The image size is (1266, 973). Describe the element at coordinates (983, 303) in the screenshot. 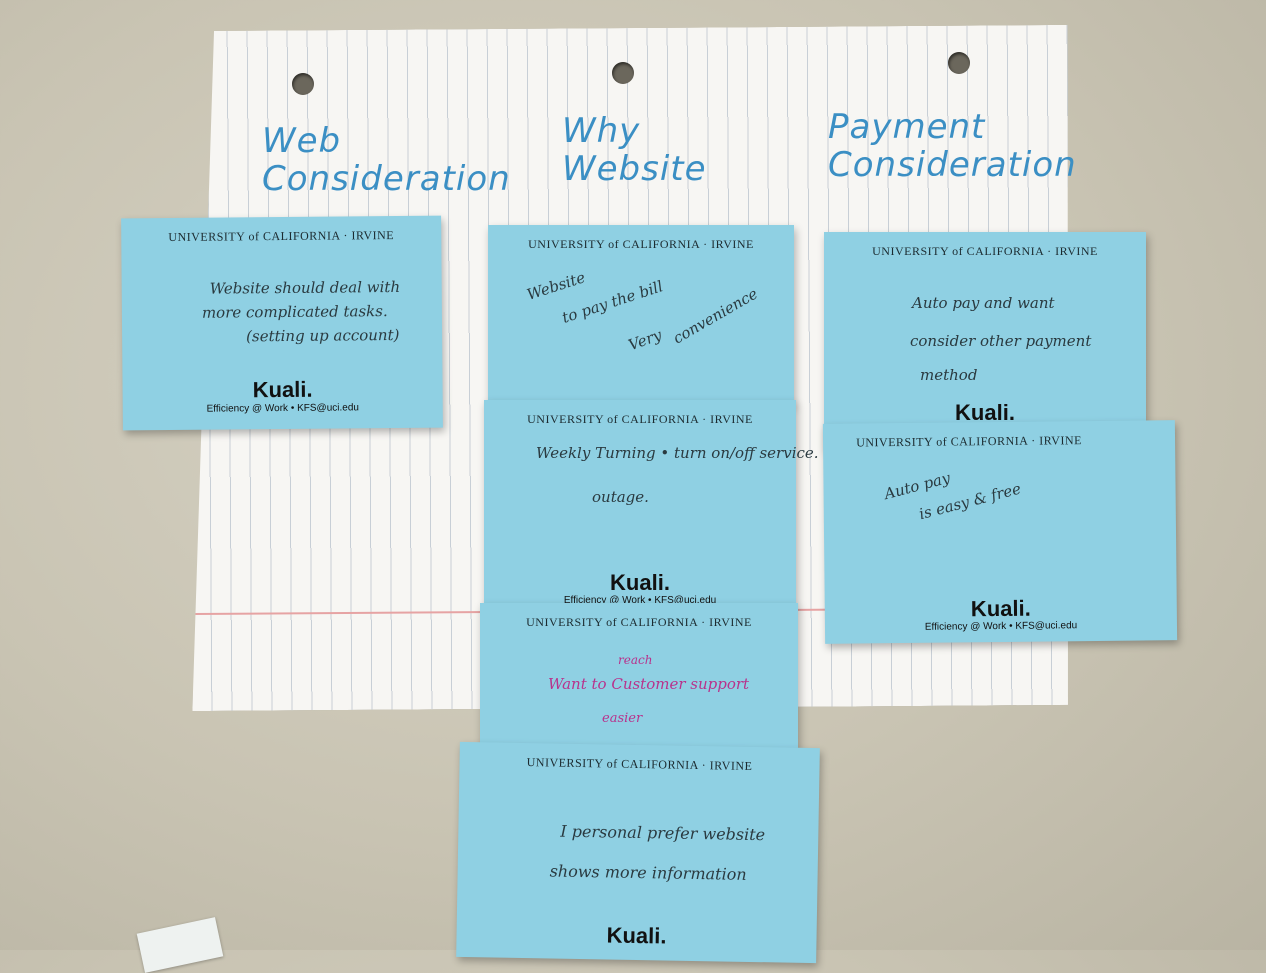

I see `note-text-line: Auto pay and want` at that location.